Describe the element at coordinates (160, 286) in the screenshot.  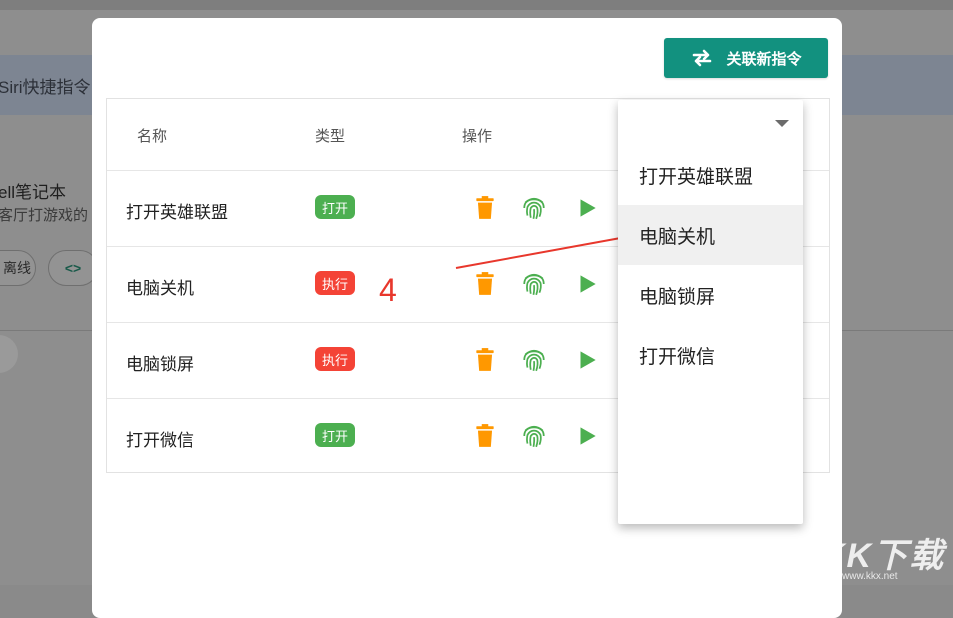
I see `command-name: 电脑关机` at that location.